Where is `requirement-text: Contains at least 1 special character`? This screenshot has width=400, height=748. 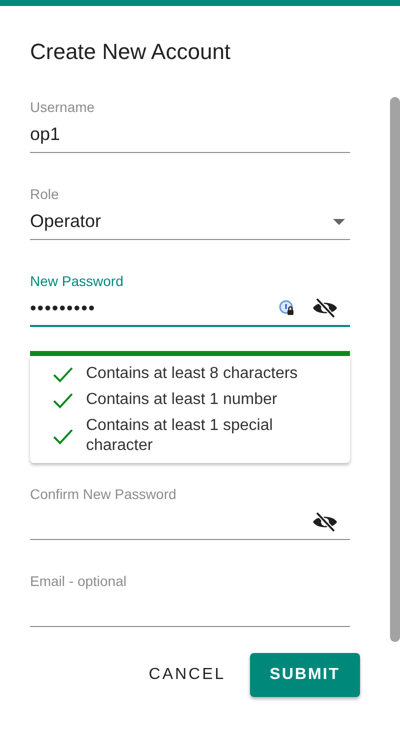
requirement-text: Contains at least 1 special character is located at coordinates (180, 436).